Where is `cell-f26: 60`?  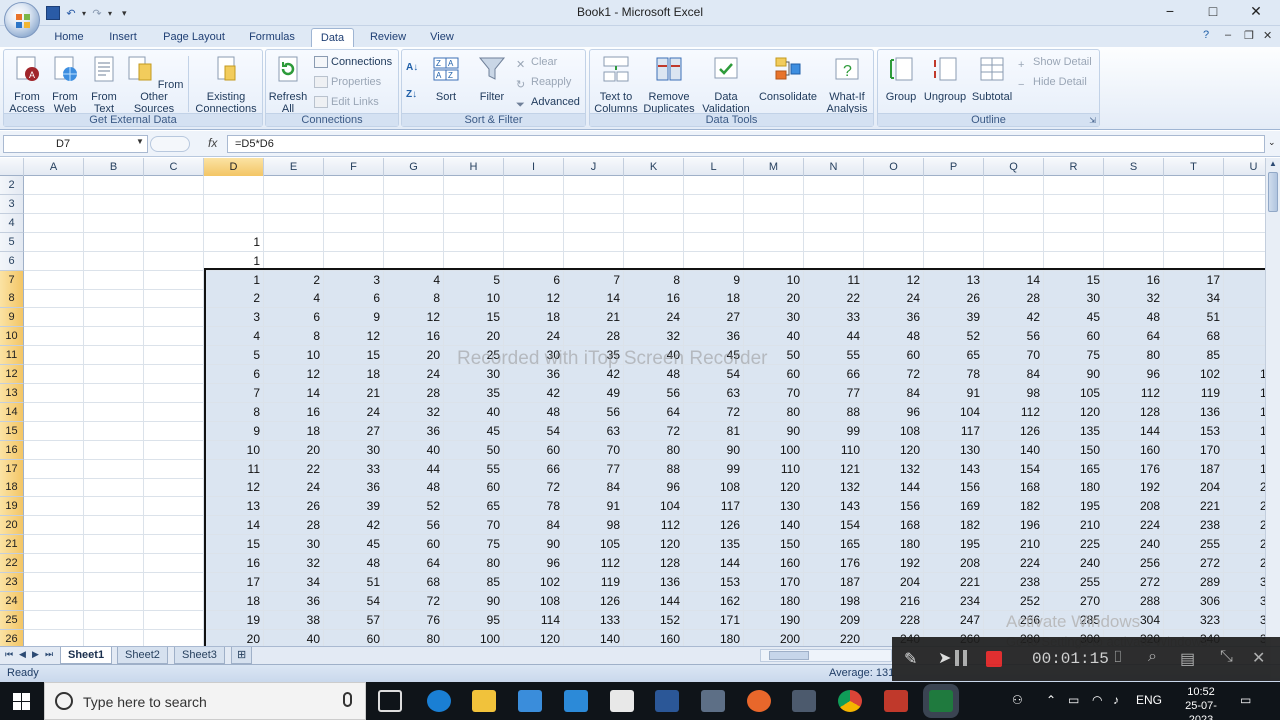 cell-f26: 60 is located at coordinates (354, 637).